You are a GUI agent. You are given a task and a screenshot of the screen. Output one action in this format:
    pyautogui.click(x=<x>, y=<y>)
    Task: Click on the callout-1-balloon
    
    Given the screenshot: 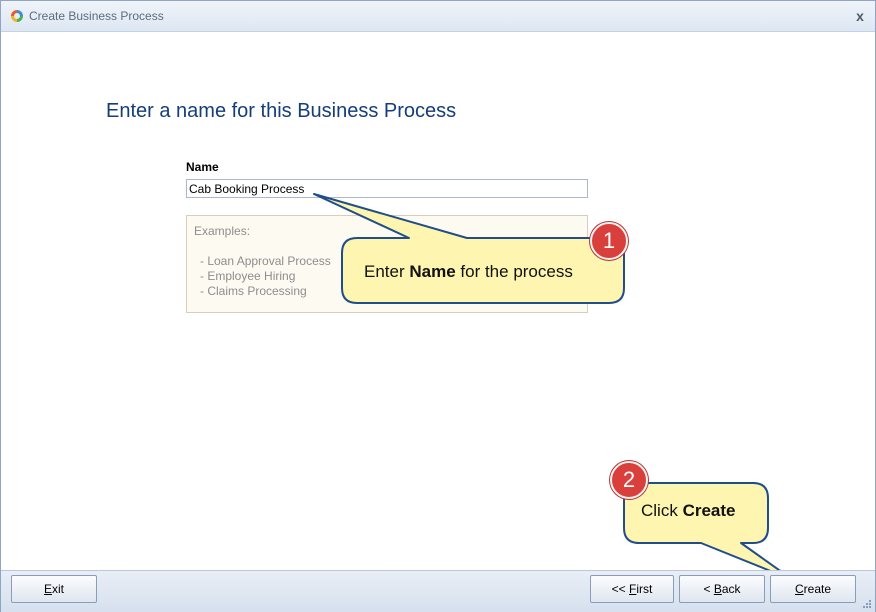 What is the action you would take?
    pyautogui.click(x=469, y=248)
    